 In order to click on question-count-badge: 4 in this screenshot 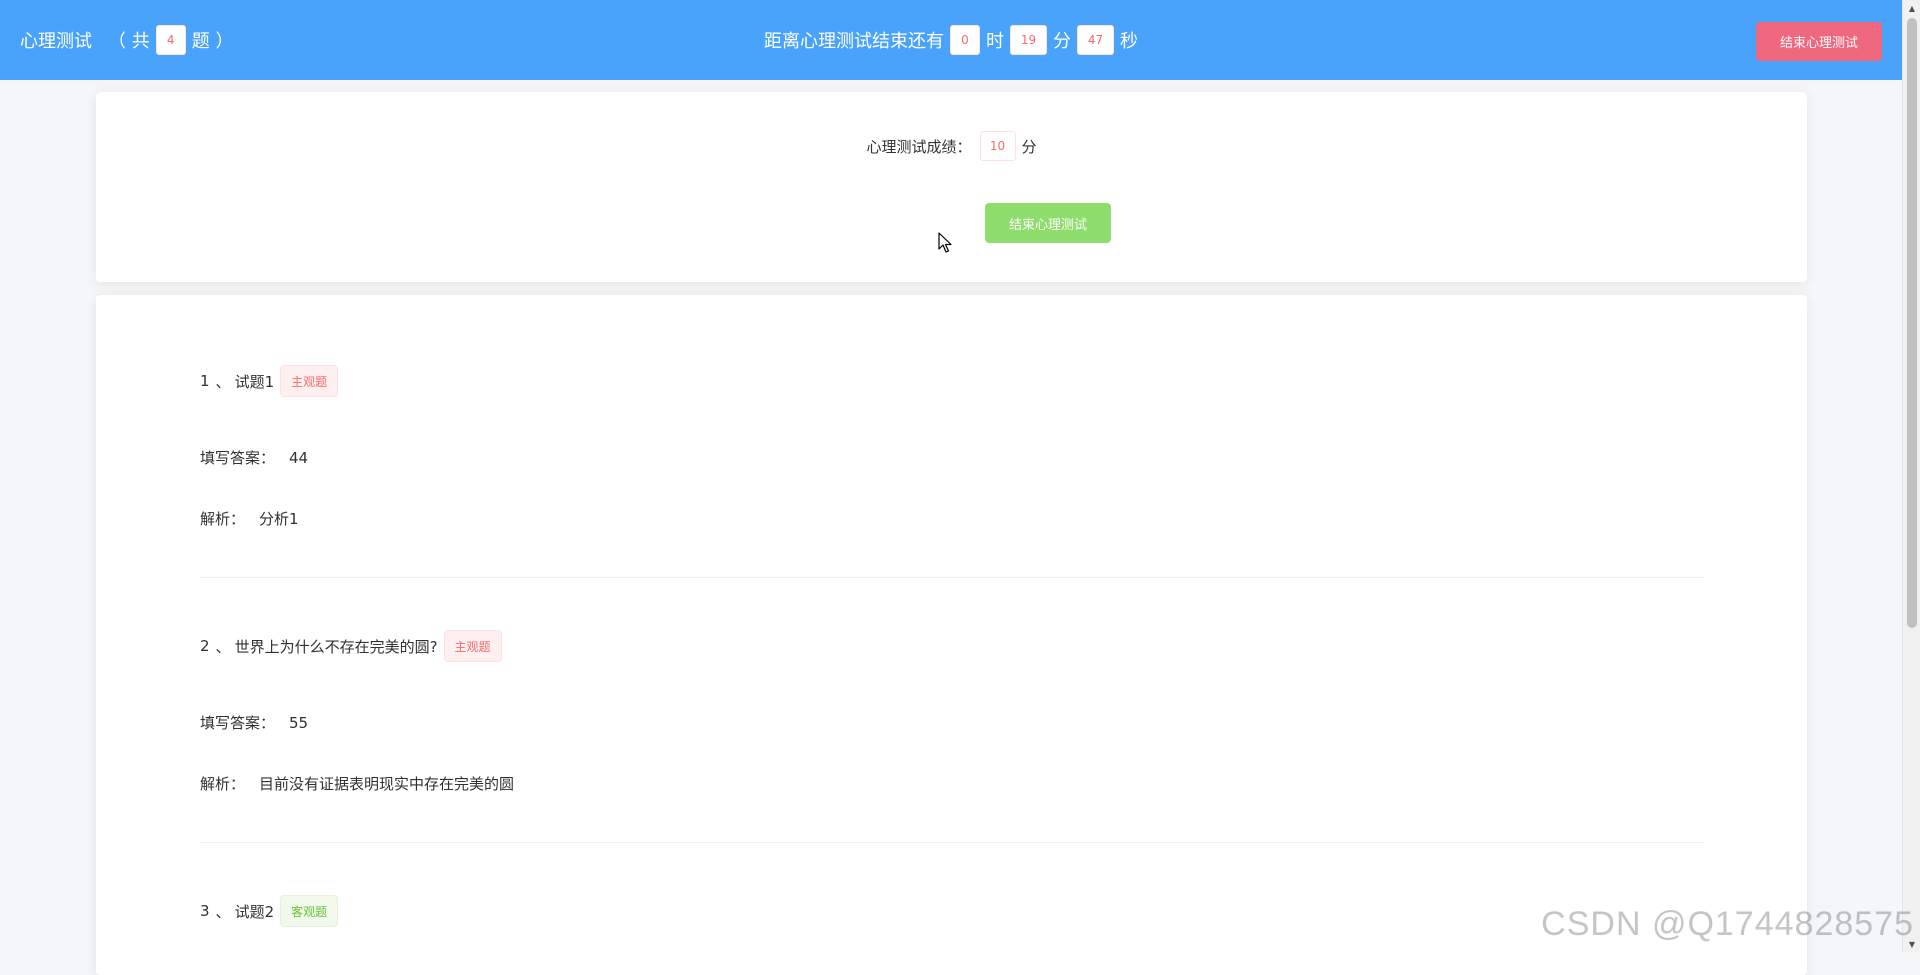, I will do `click(171, 40)`.